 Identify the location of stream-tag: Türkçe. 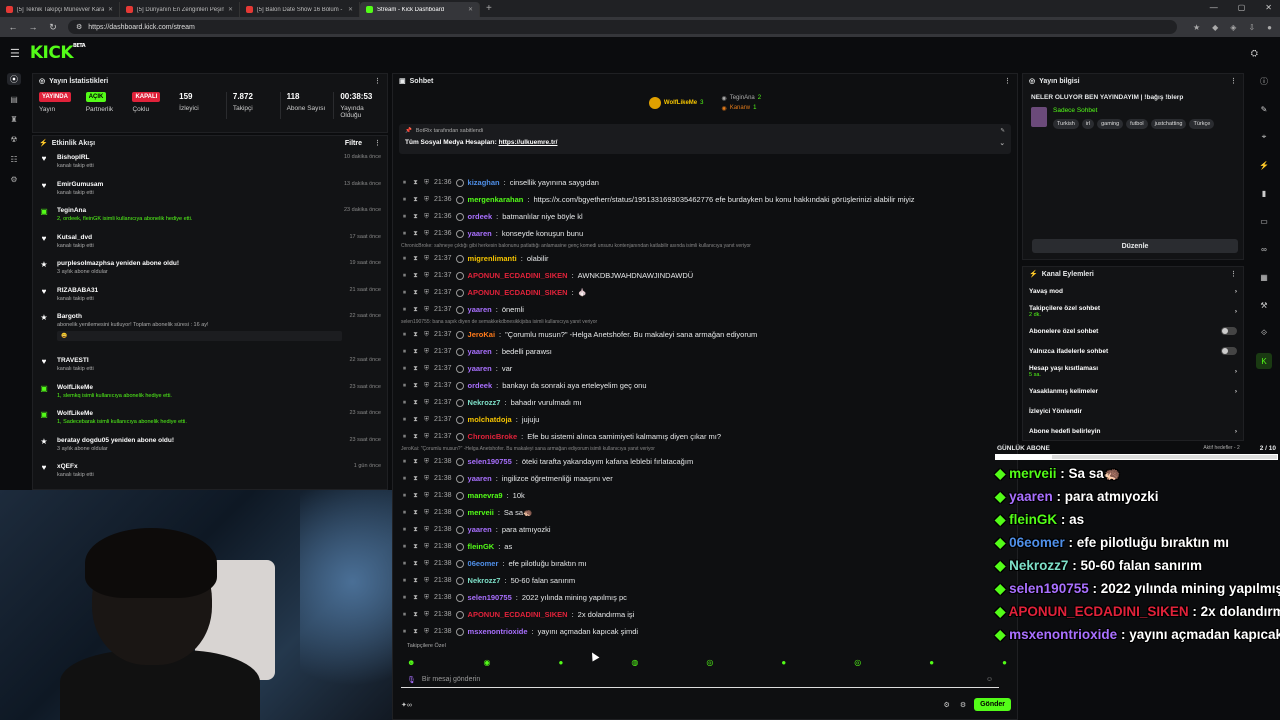
(1202, 124).